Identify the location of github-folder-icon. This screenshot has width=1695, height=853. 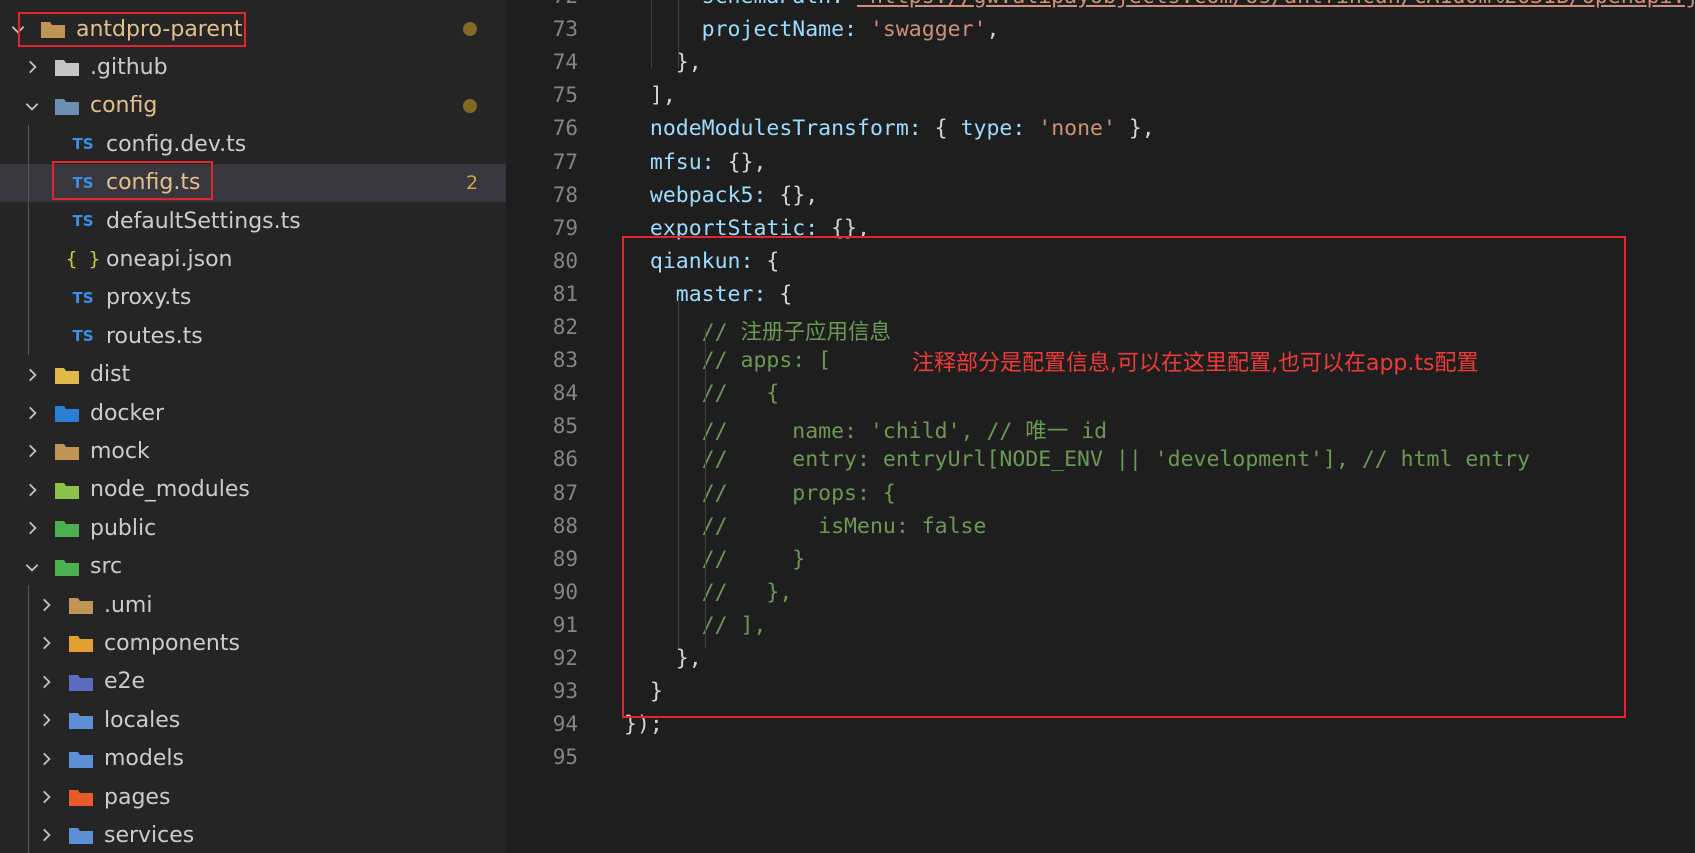
(67, 67).